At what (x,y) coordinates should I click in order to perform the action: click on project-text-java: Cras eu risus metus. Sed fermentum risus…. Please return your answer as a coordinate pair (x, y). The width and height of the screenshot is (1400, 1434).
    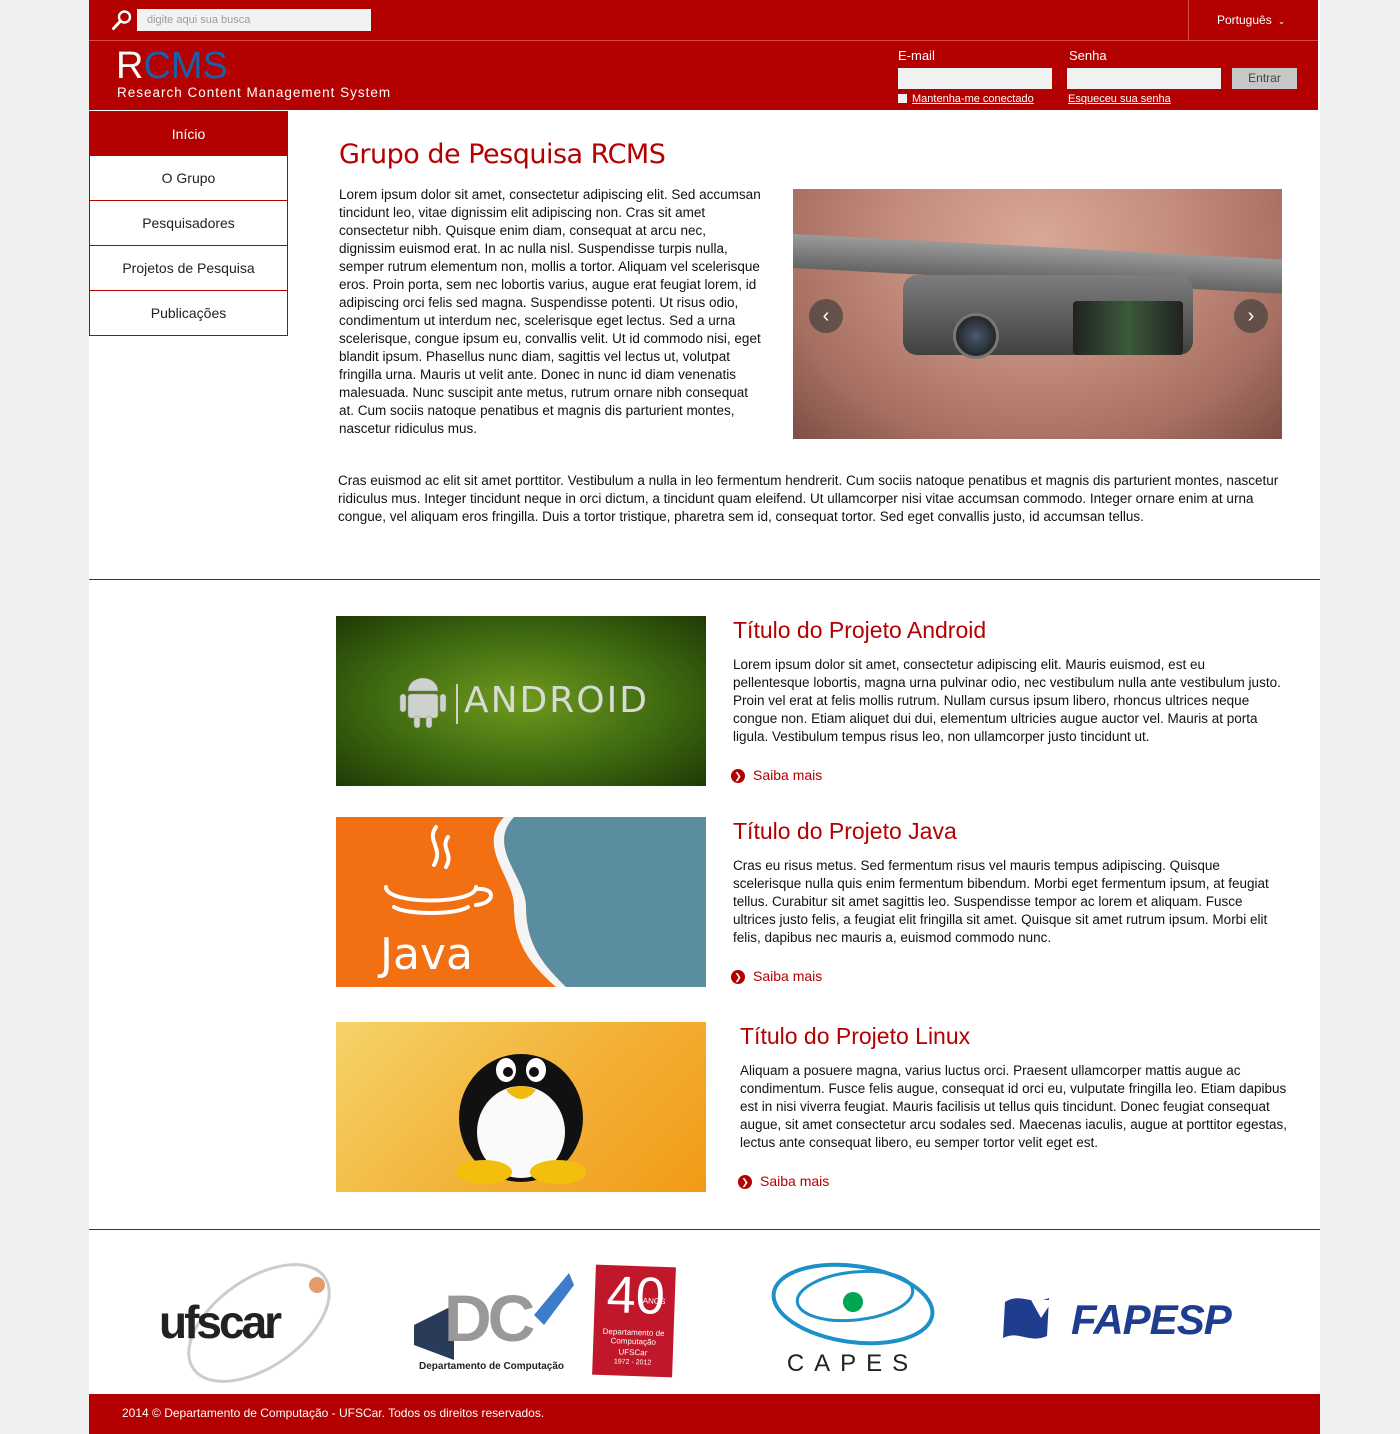
    Looking at the image, I should click on (1001, 901).